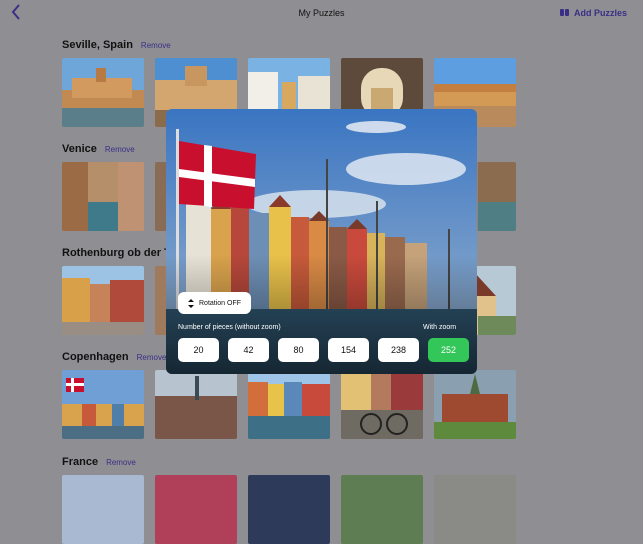 The width and height of the screenshot is (643, 544). Describe the element at coordinates (120, 149) in the screenshot. I see `remove-venice-button: Remove` at that location.